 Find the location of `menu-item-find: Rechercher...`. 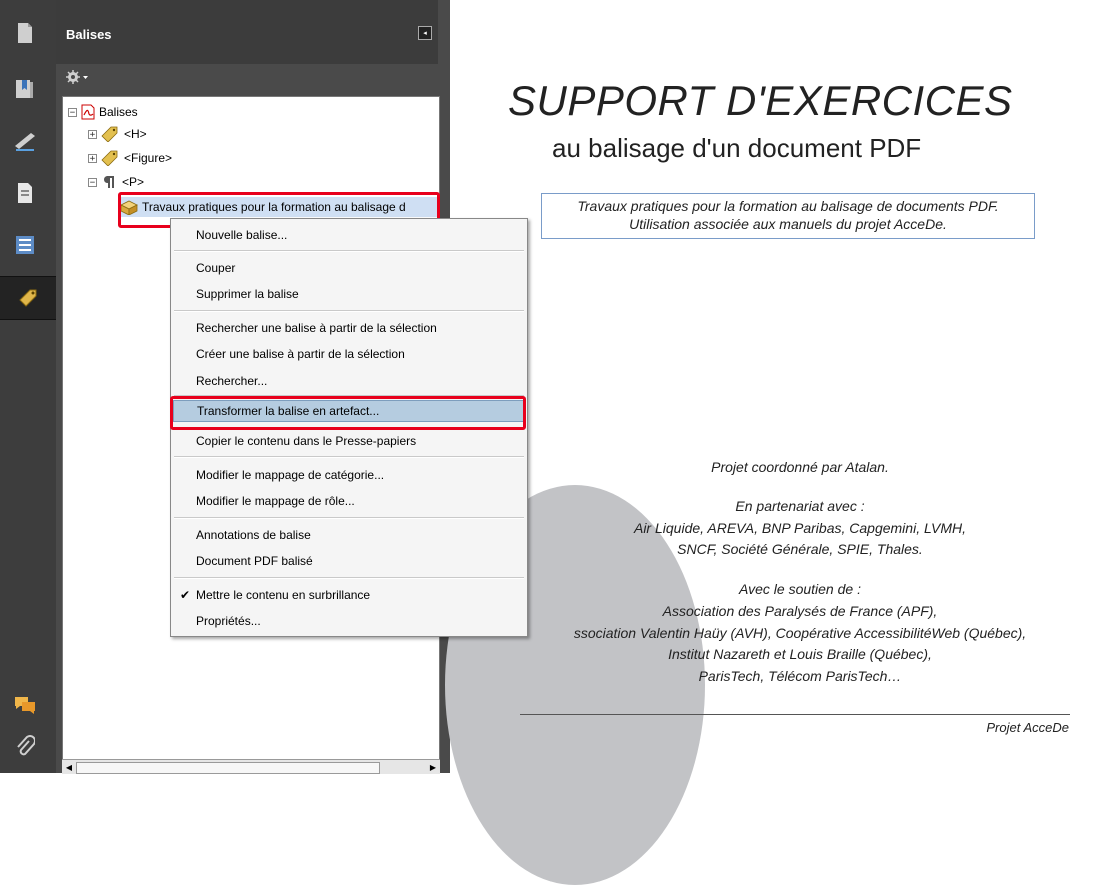

menu-item-find: Rechercher... is located at coordinates (349, 381).